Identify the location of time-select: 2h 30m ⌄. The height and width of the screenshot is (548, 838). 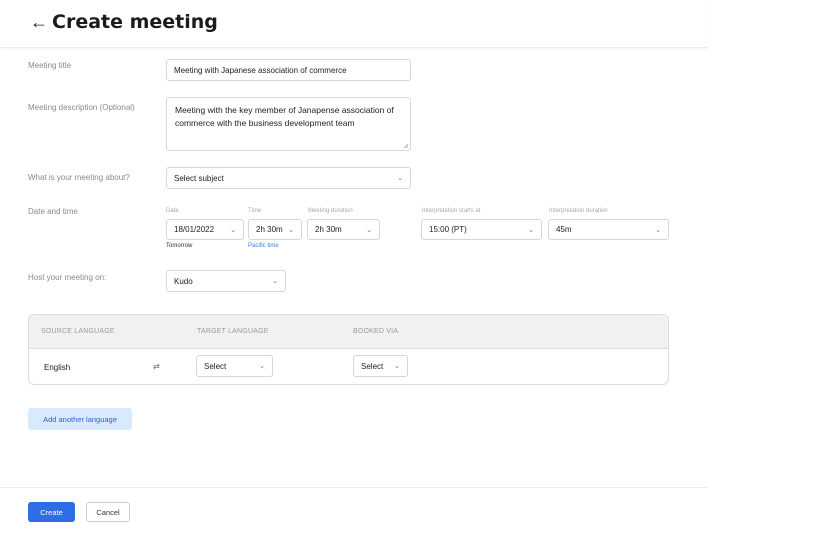
(275, 229).